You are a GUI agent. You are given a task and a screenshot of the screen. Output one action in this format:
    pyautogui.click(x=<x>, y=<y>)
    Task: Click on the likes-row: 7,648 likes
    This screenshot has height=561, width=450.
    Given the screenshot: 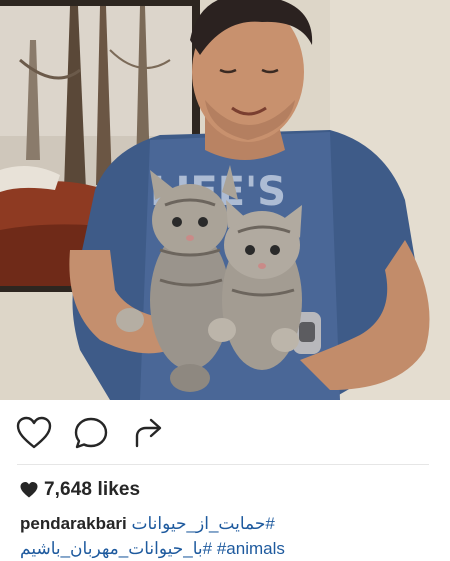 What is the action you would take?
    pyautogui.click(x=80, y=490)
    